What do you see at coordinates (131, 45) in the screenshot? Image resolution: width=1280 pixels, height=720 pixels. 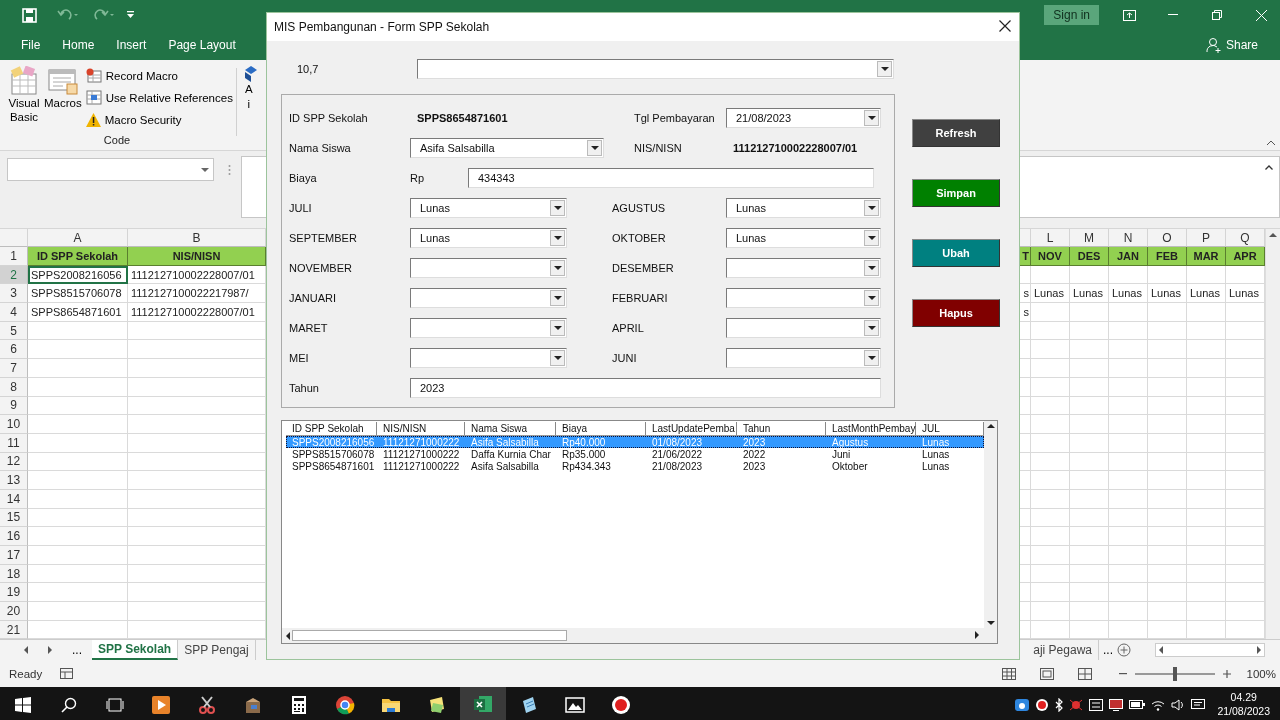 I see `ribbon-tab: Insert` at bounding box center [131, 45].